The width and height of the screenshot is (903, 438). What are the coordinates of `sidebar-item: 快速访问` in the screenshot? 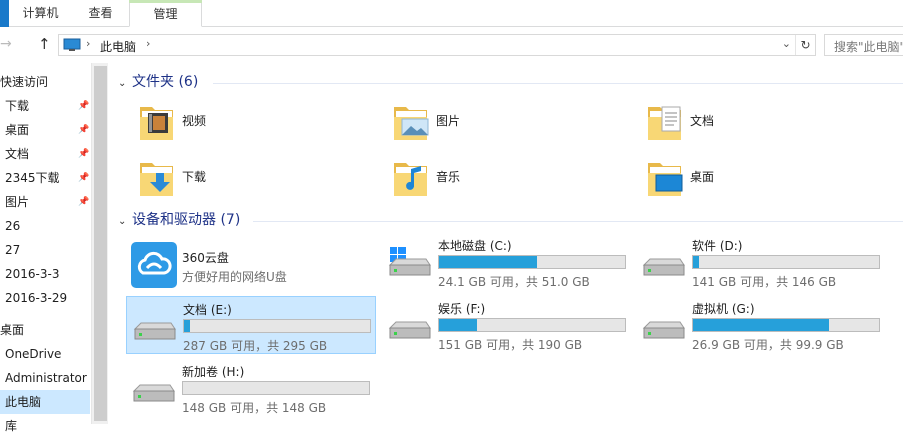 It's located at (45, 82).